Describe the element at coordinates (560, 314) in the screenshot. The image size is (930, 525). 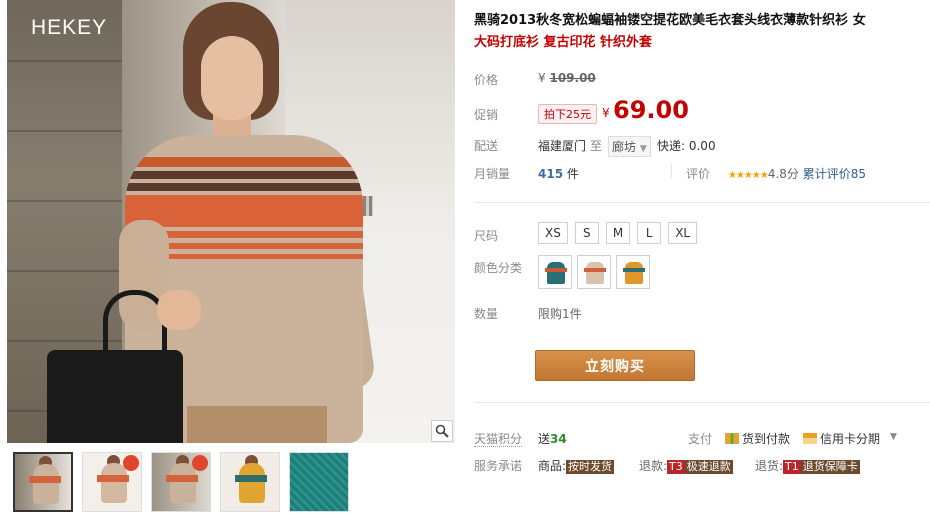
I see `purchase-limit: 限购1件` at that location.